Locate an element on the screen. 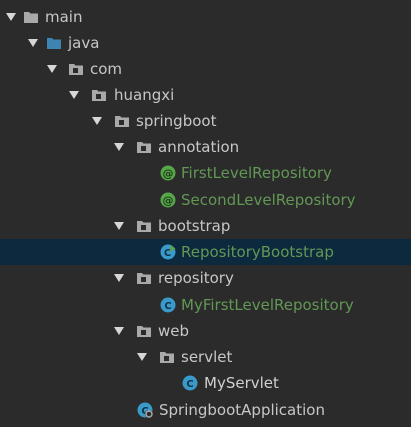  tree-node-repository-bootstrap: C RepositoryBootstrap is located at coordinates (205, 252).